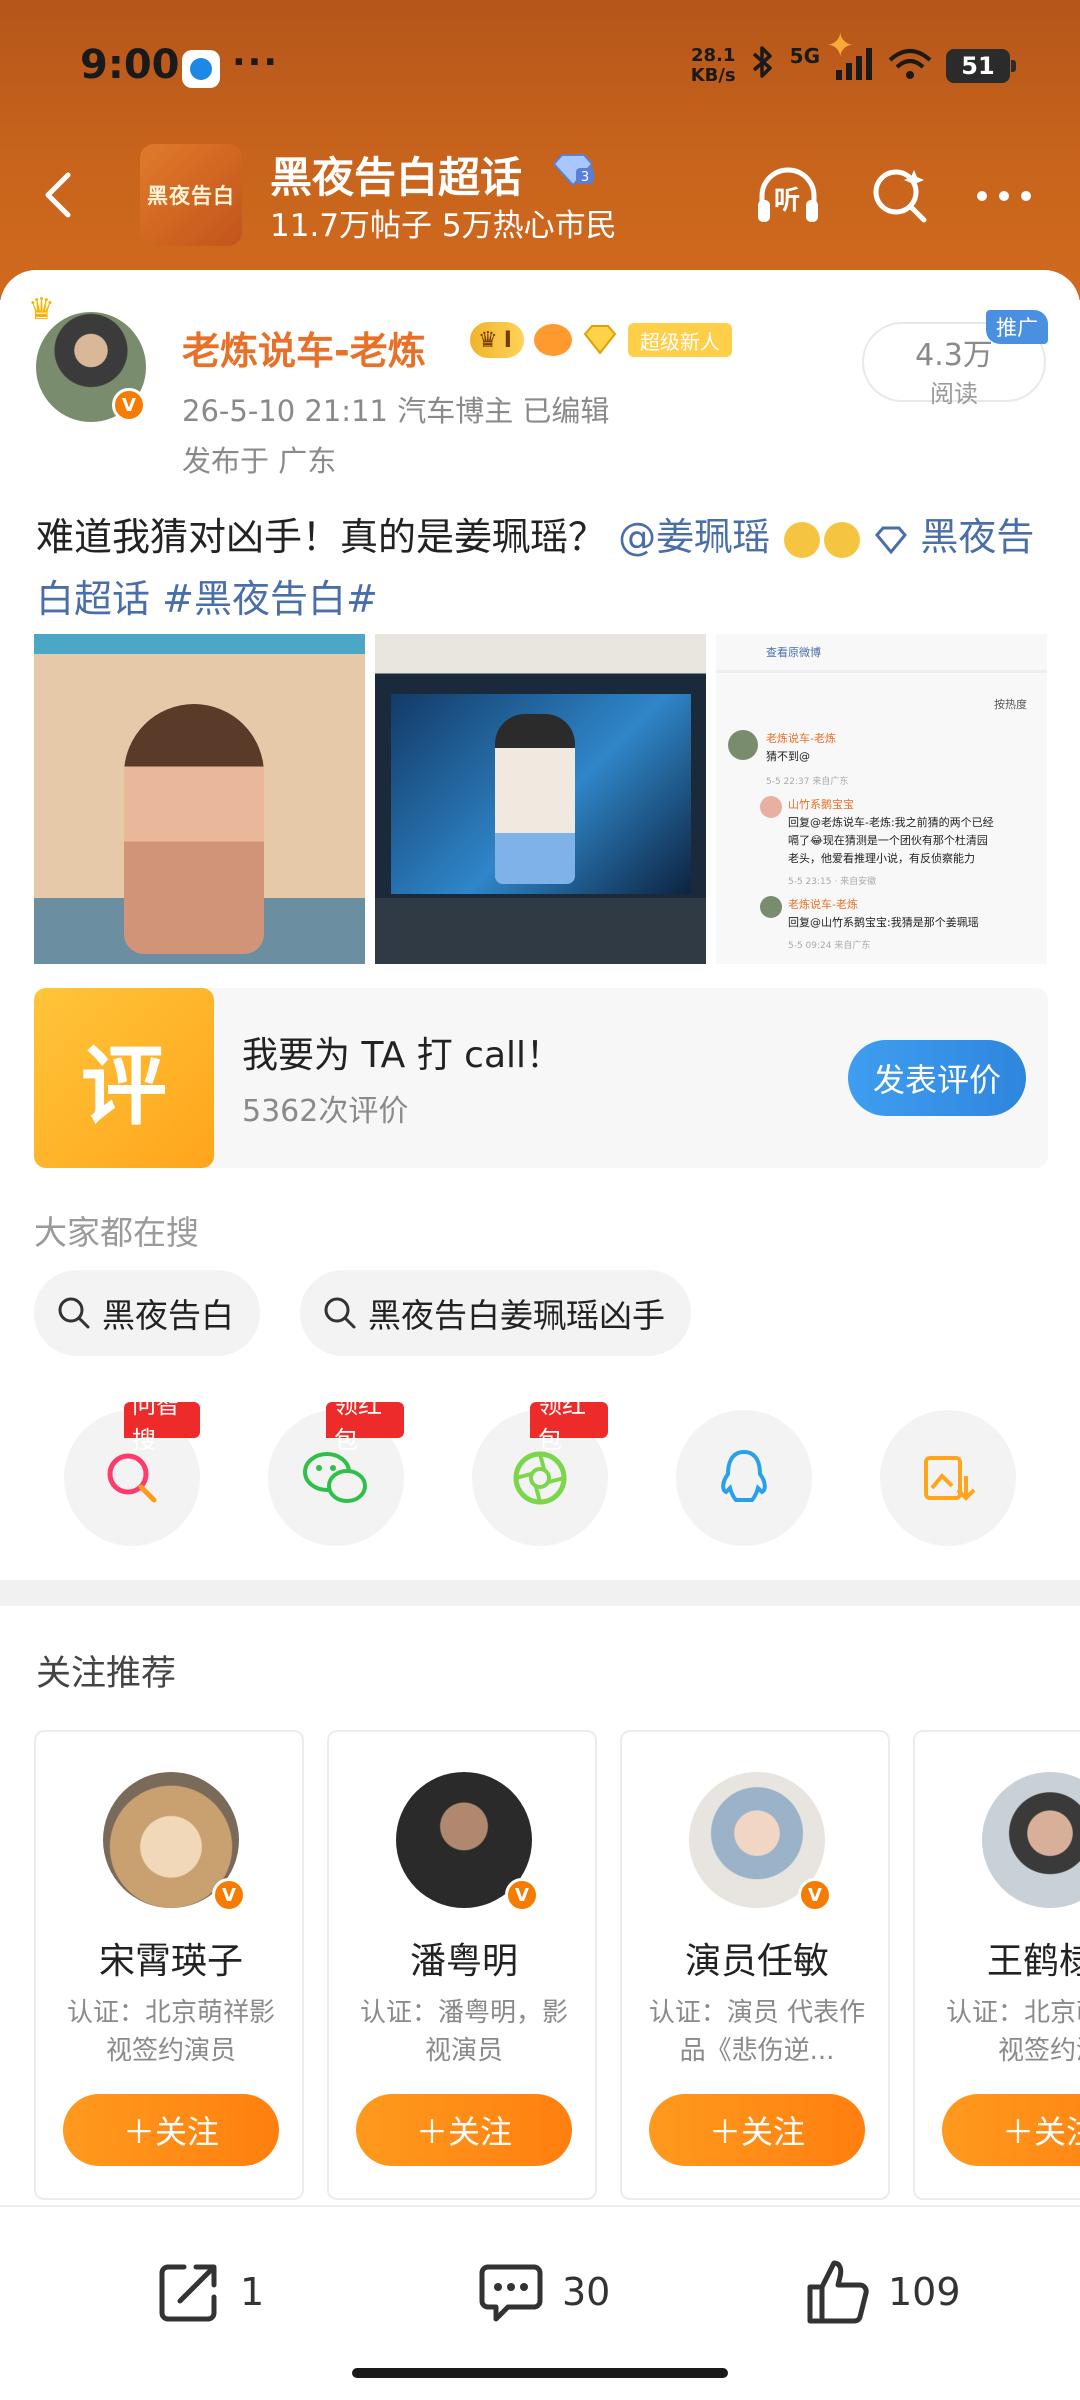  I want to click on screenshot-comment-meta: 5-5 09:24 来自广东, so click(829, 946).